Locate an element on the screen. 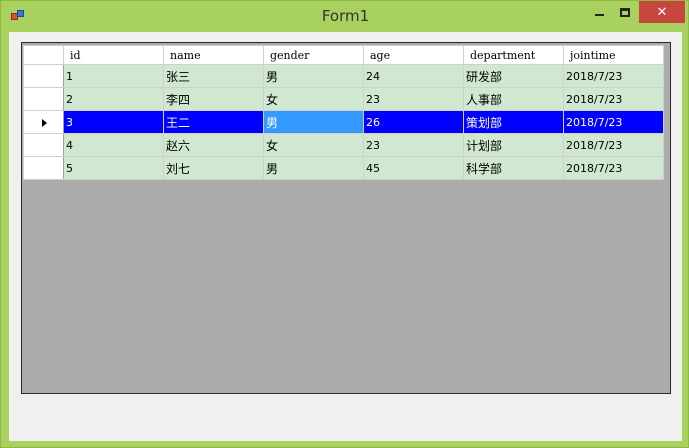 The image size is (689, 448). cell-name: 刘七 is located at coordinates (213, 168).